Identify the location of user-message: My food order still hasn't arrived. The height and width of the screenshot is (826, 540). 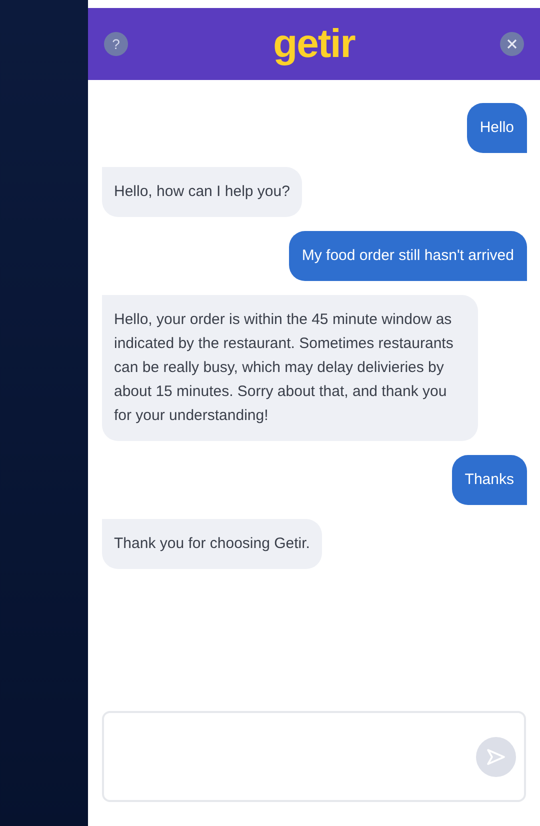
(407, 256).